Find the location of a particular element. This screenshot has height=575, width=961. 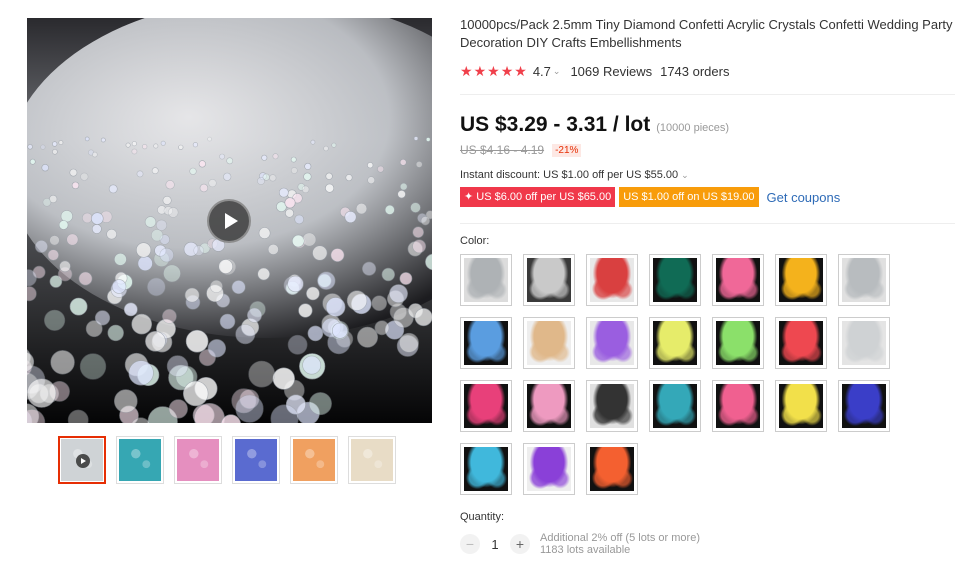

color-swatch-red is located at coordinates (612, 280).